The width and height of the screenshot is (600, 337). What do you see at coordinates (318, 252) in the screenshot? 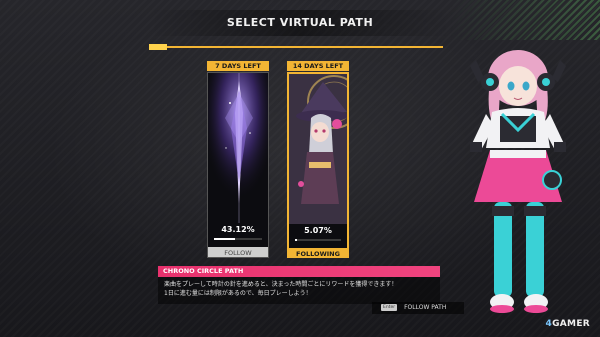
I see `following-button: FOLLOWING` at bounding box center [318, 252].